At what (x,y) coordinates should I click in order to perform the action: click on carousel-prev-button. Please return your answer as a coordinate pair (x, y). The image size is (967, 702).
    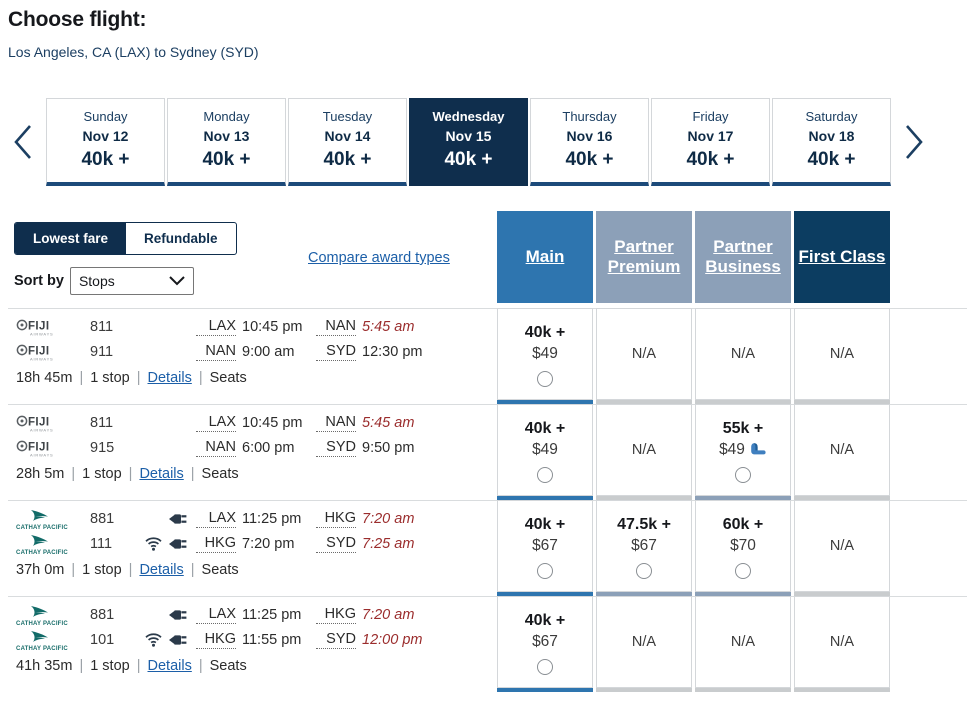
    Looking at the image, I should click on (23, 142).